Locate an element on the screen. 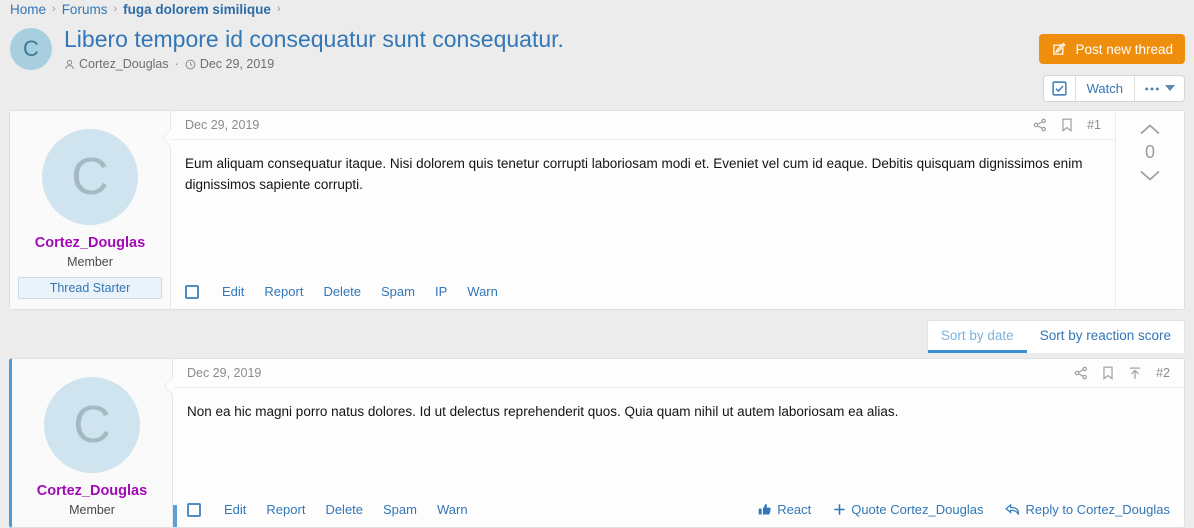  watch-button-group: Watch is located at coordinates (1113, 88).